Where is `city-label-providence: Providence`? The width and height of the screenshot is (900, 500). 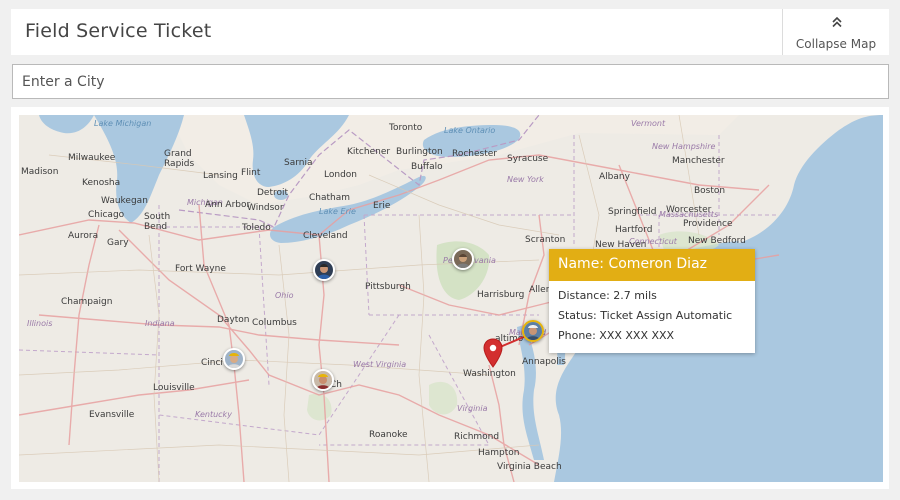 city-label-providence: Providence is located at coordinates (708, 224).